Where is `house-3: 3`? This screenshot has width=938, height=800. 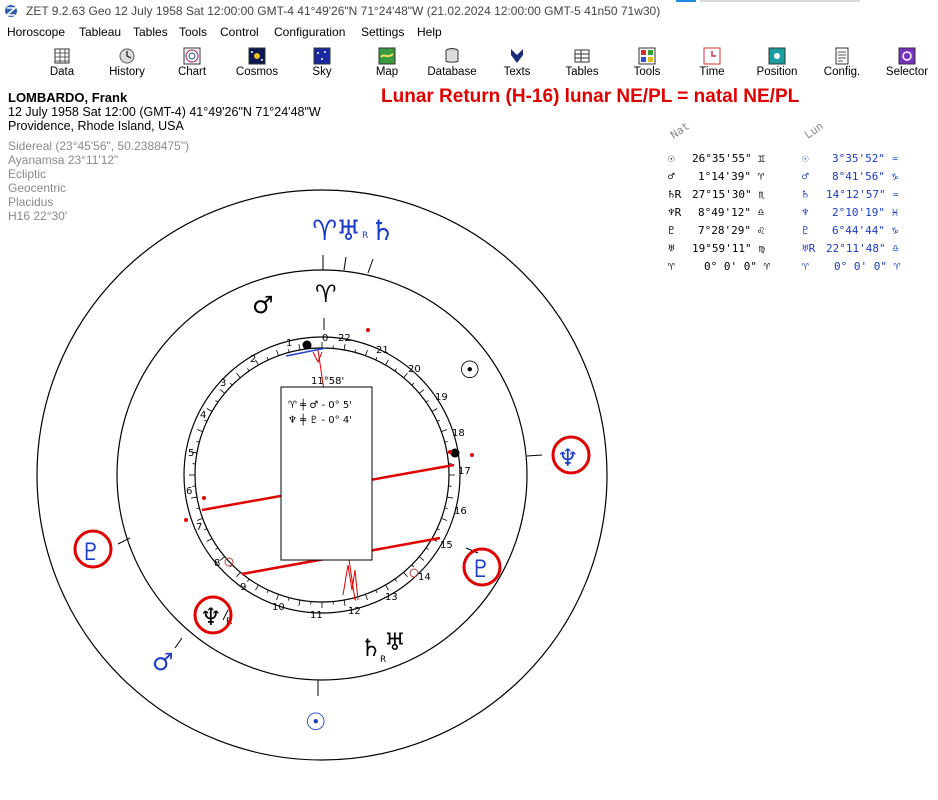 house-3: 3 is located at coordinates (223, 383).